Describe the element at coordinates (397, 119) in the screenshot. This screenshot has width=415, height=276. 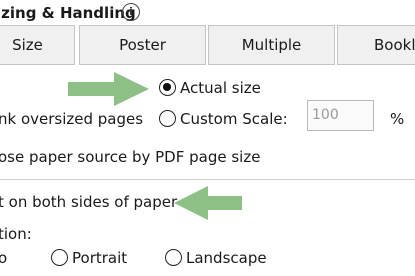
I see `custom-scale-unit: %` at that location.